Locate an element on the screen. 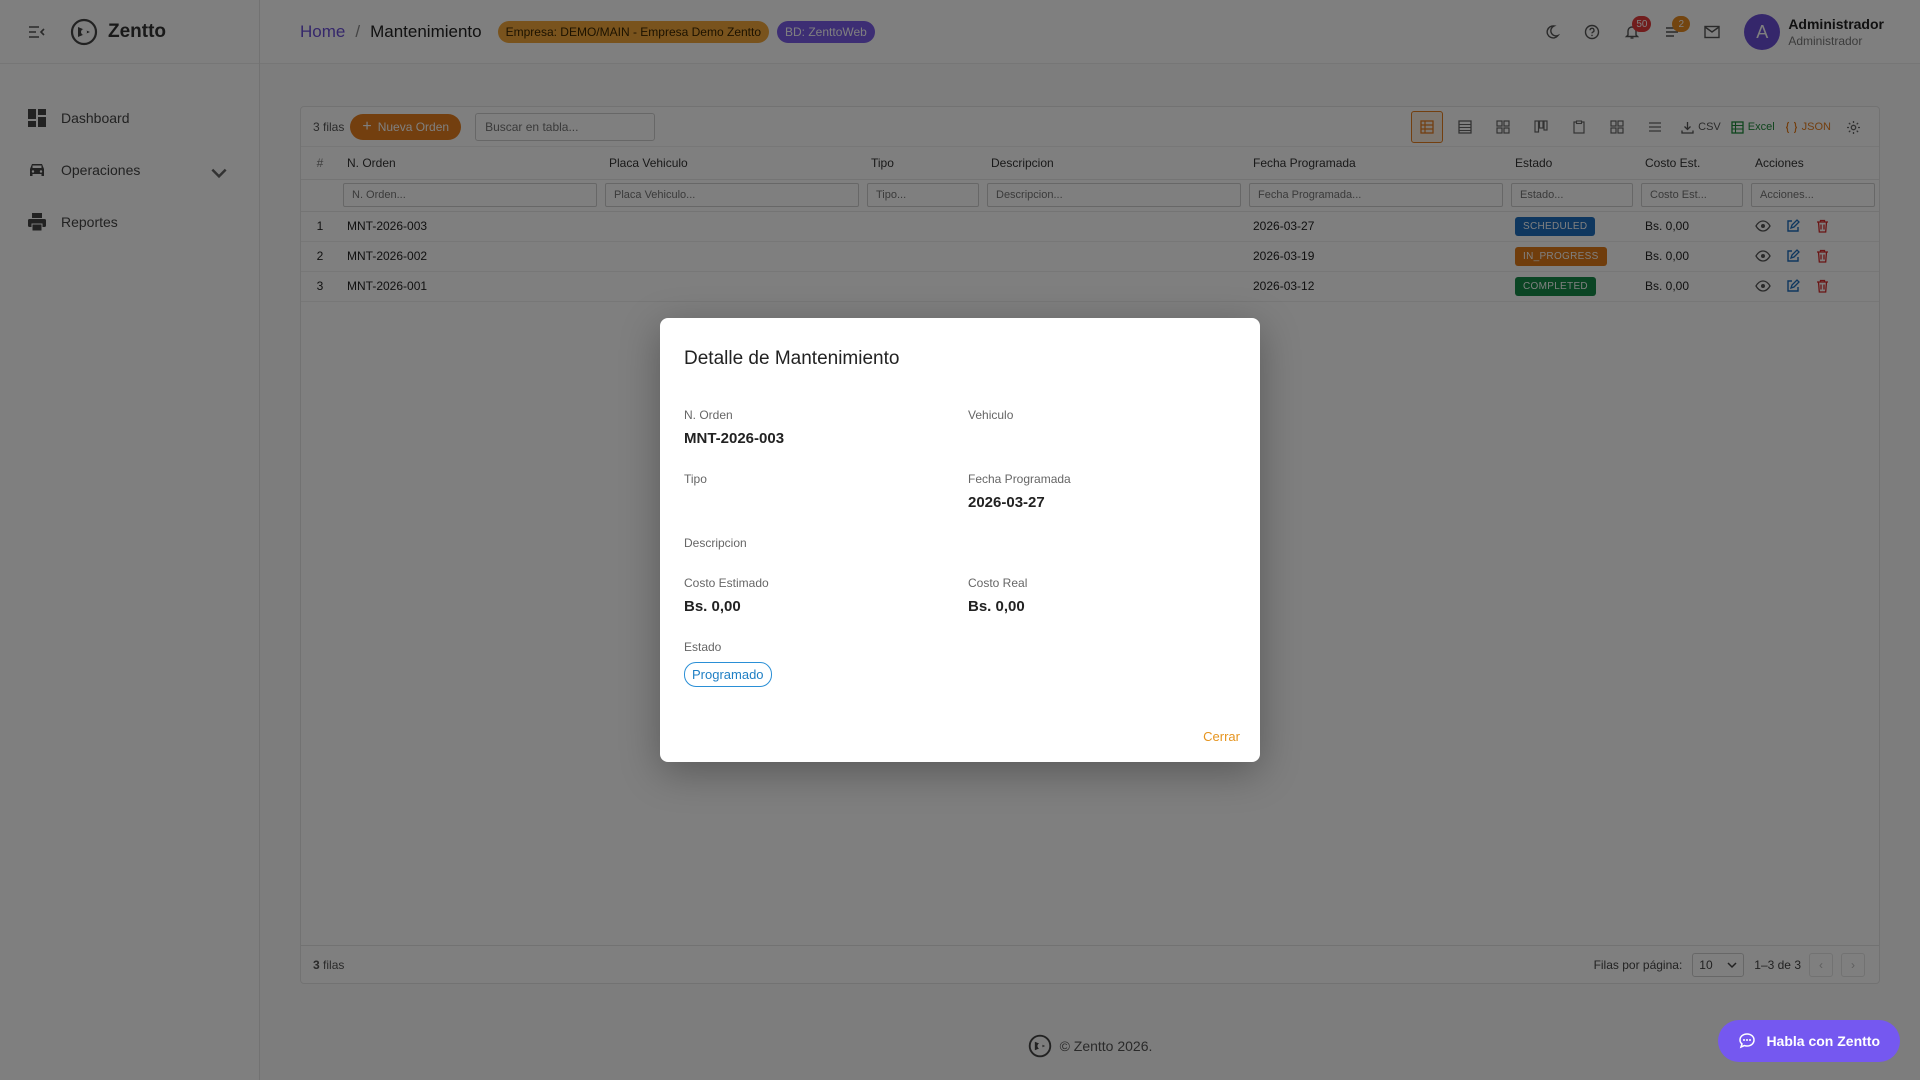 This screenshot has width=1920, height=1080. field-tipo: Tipo is located at coordinates (695, 483).